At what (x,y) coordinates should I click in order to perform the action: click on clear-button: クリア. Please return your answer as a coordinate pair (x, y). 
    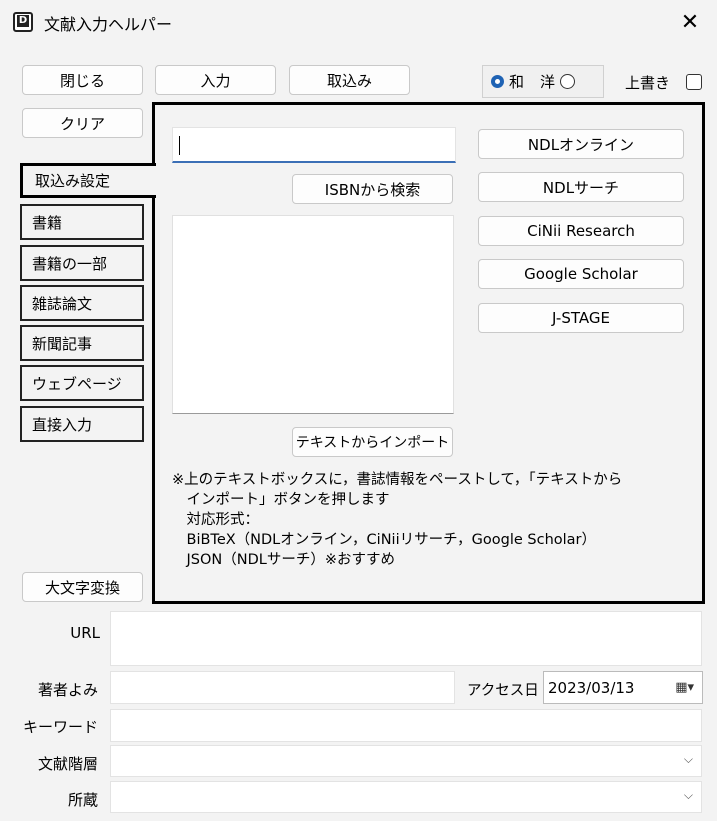
    Looking at the image, I should click on (82, 123).